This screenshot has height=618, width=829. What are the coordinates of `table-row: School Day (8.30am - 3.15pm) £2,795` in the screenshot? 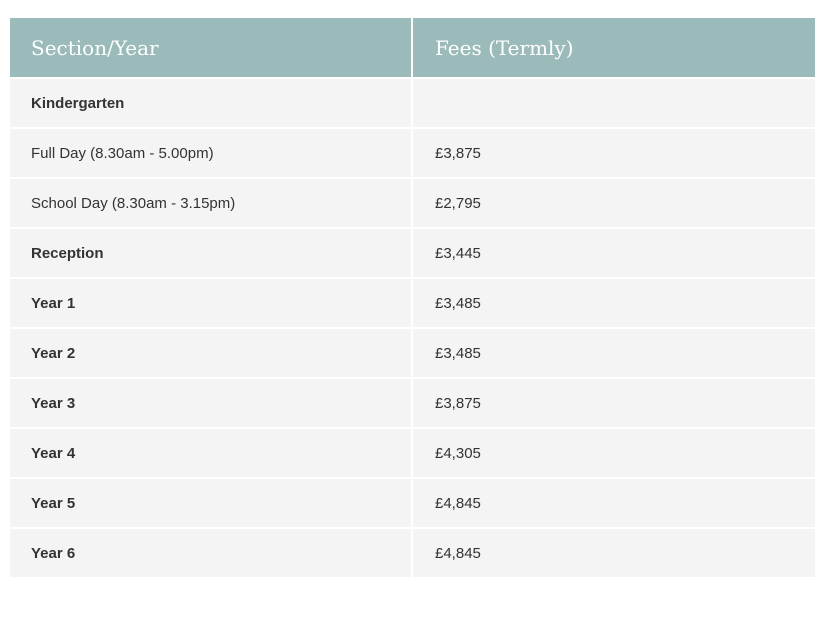 It's located at (412, 202).